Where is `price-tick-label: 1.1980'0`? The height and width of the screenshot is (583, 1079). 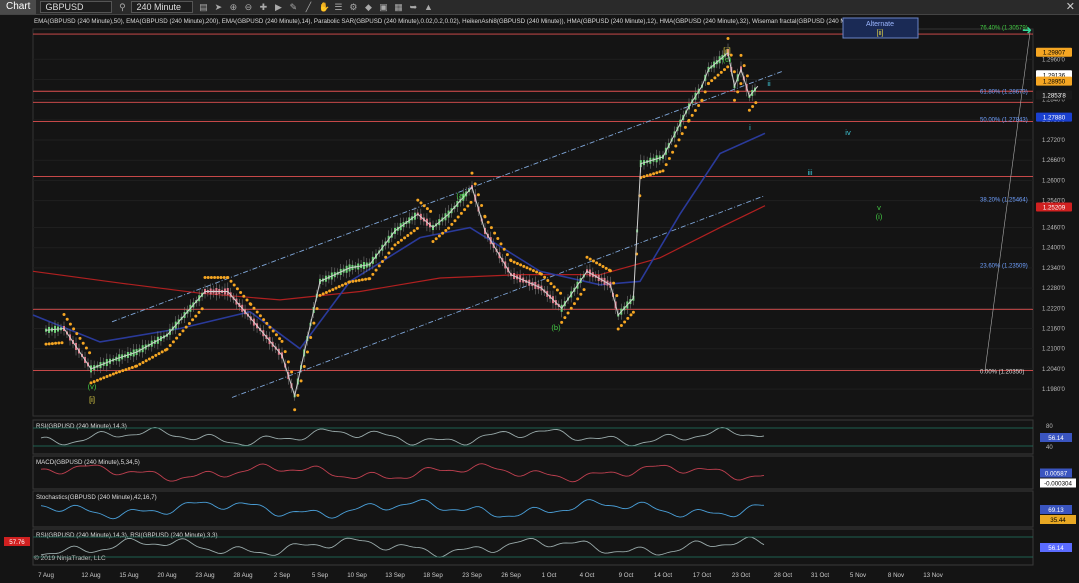
price-tick-label: 1.1980'0 is located at coordinates (1053, 390).